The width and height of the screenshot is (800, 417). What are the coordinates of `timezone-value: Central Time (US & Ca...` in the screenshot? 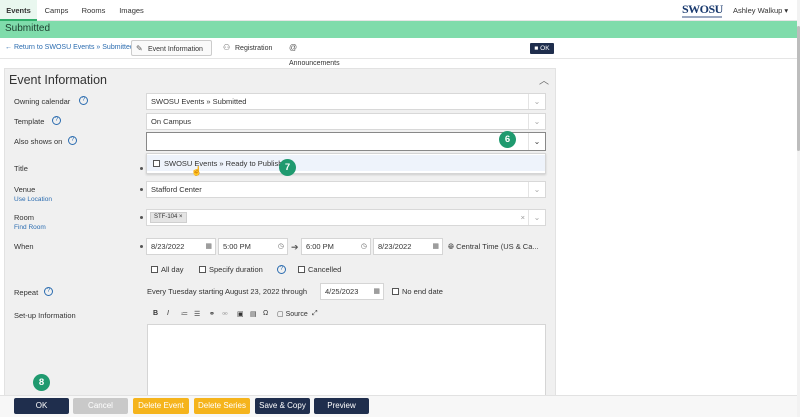 It's located at (497, 246).